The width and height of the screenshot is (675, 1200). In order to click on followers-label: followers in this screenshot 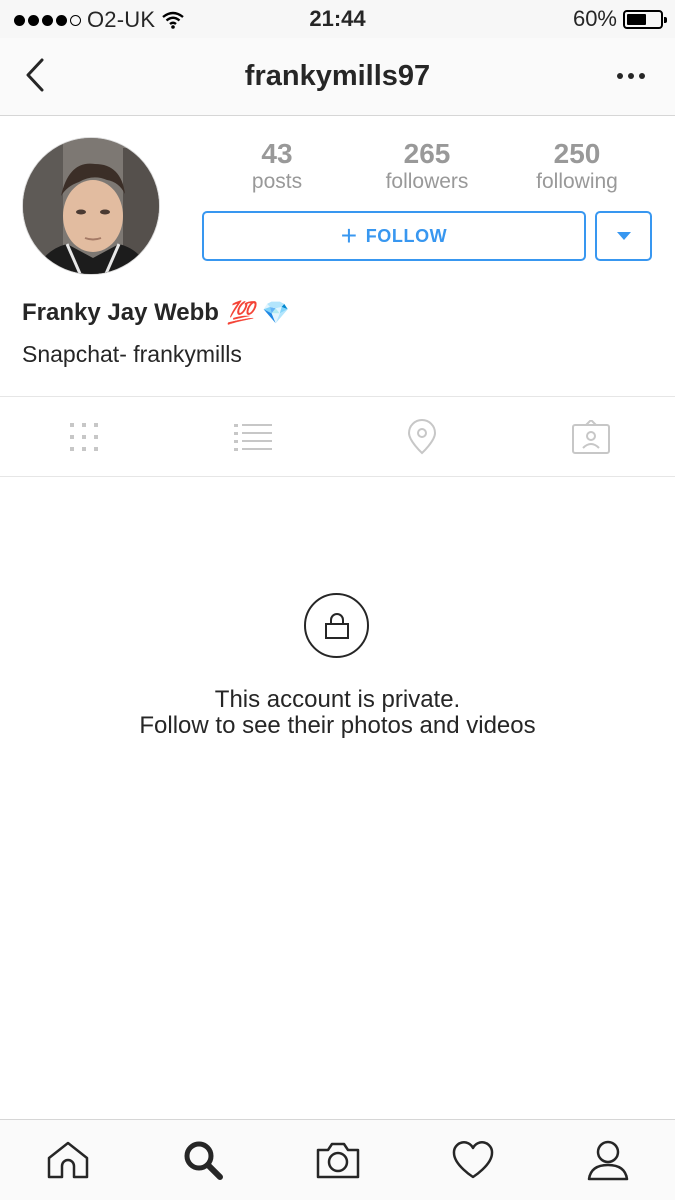, I will do `click(427, 181)`.